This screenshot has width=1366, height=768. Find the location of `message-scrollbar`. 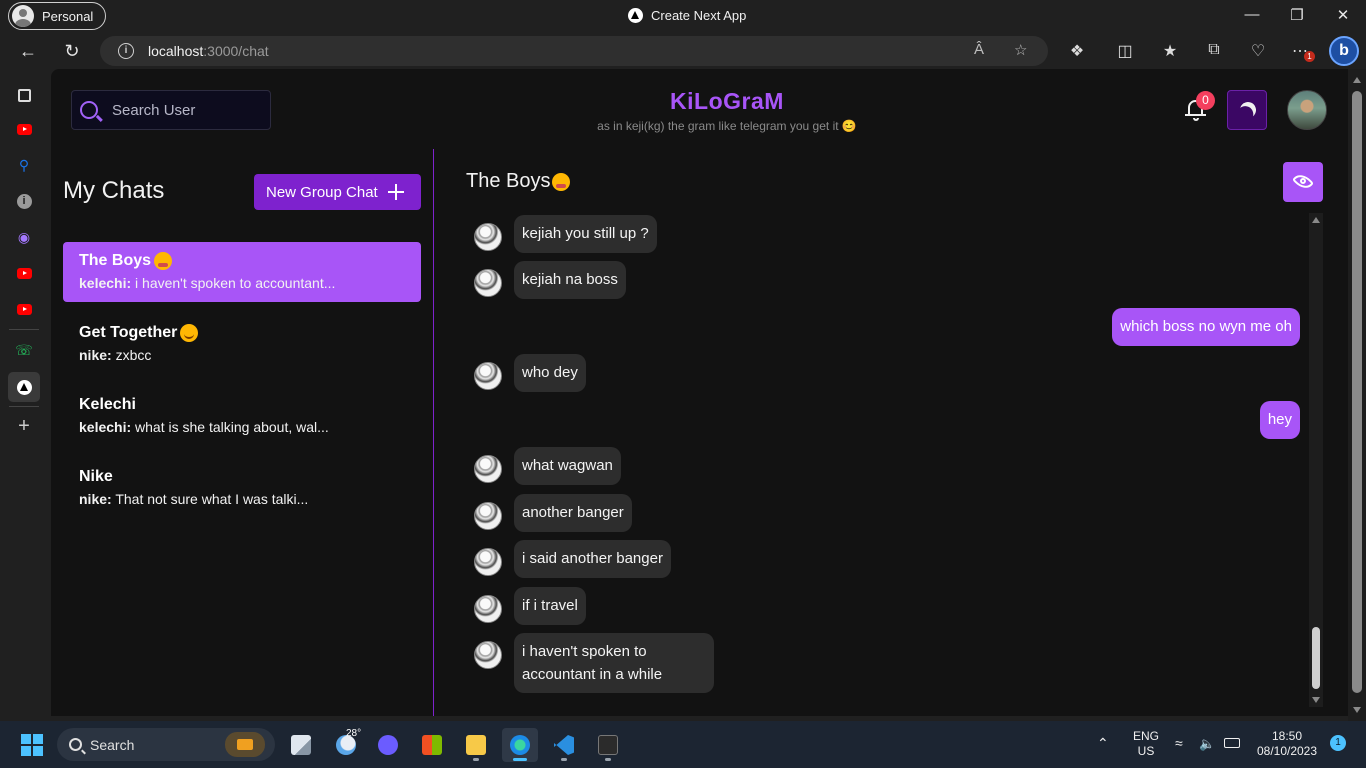

message-scrollbar is located at coordinates (1316, 460).